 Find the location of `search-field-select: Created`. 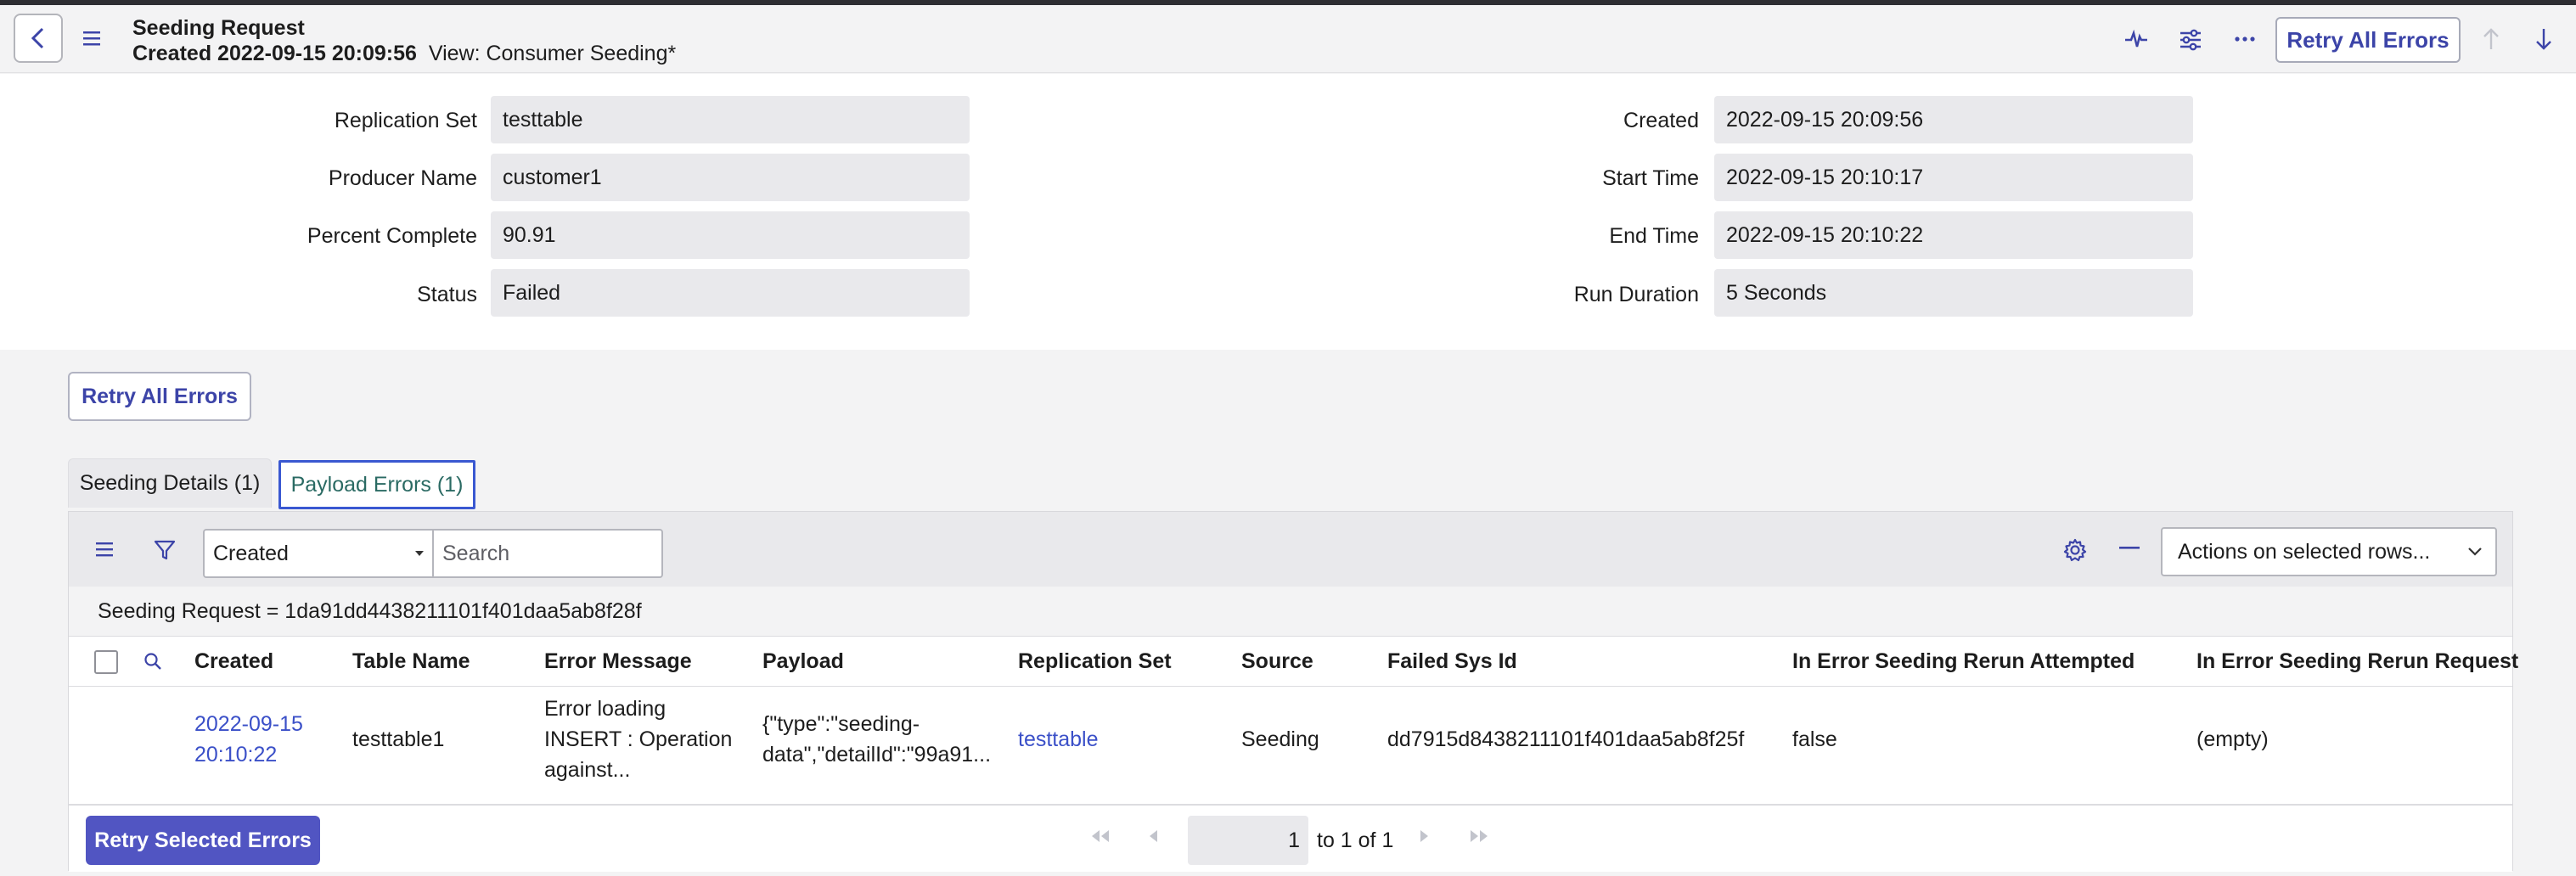

search-field-select: Created is located at coordinates (318, 553).